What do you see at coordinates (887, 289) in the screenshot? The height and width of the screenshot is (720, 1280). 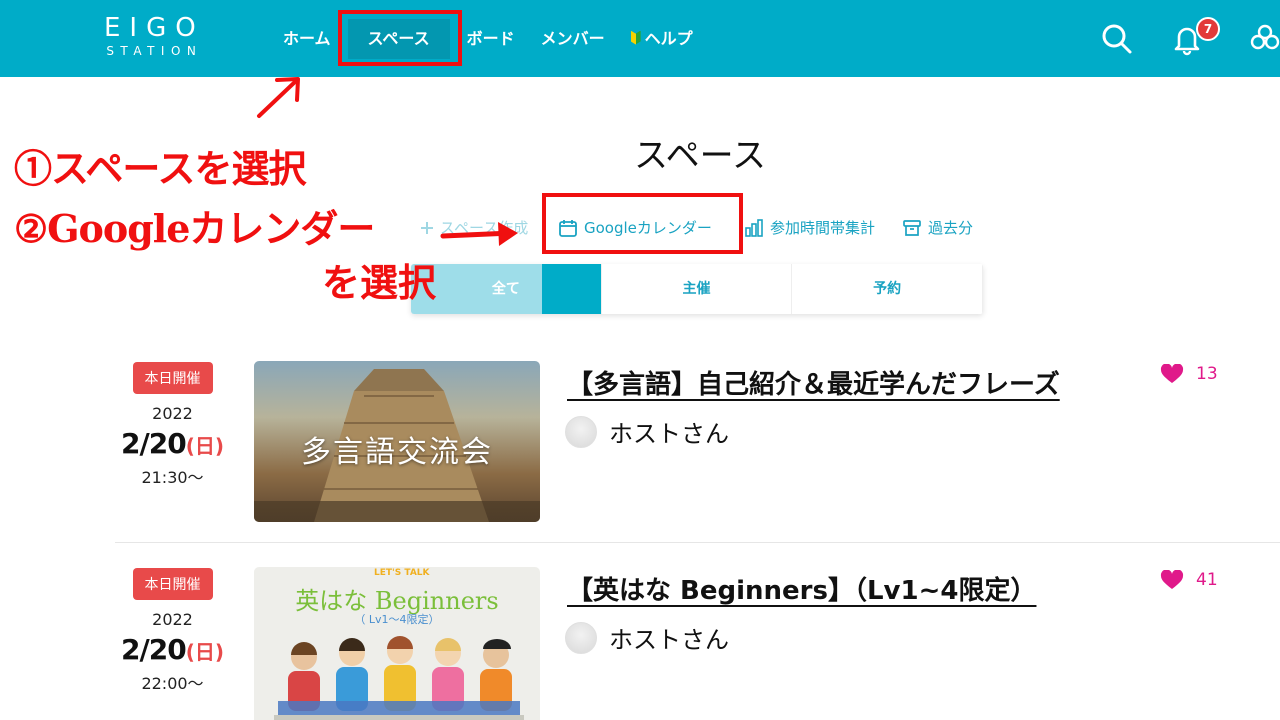 I see `tab-reserved: 予約` at bounding box center [887, 289].